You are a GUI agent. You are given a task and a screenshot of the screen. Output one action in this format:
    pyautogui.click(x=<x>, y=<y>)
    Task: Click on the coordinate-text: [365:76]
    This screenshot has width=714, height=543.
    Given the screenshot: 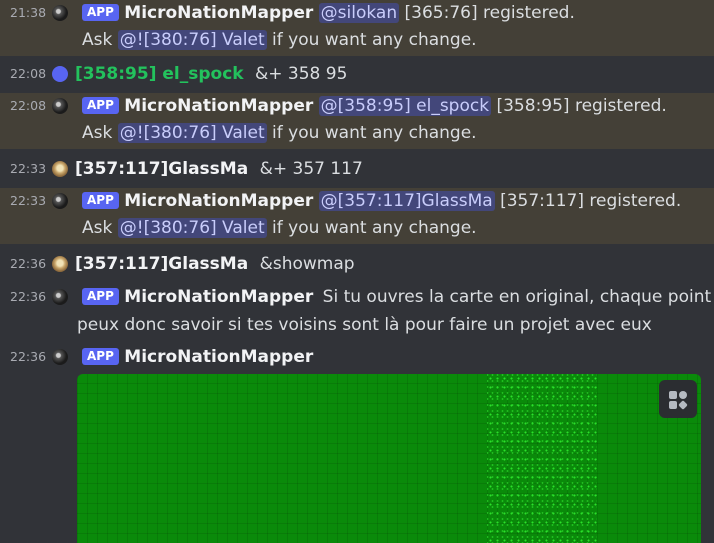 What is the action you would take?
    pyautogui.click(x=441, y=13)
    